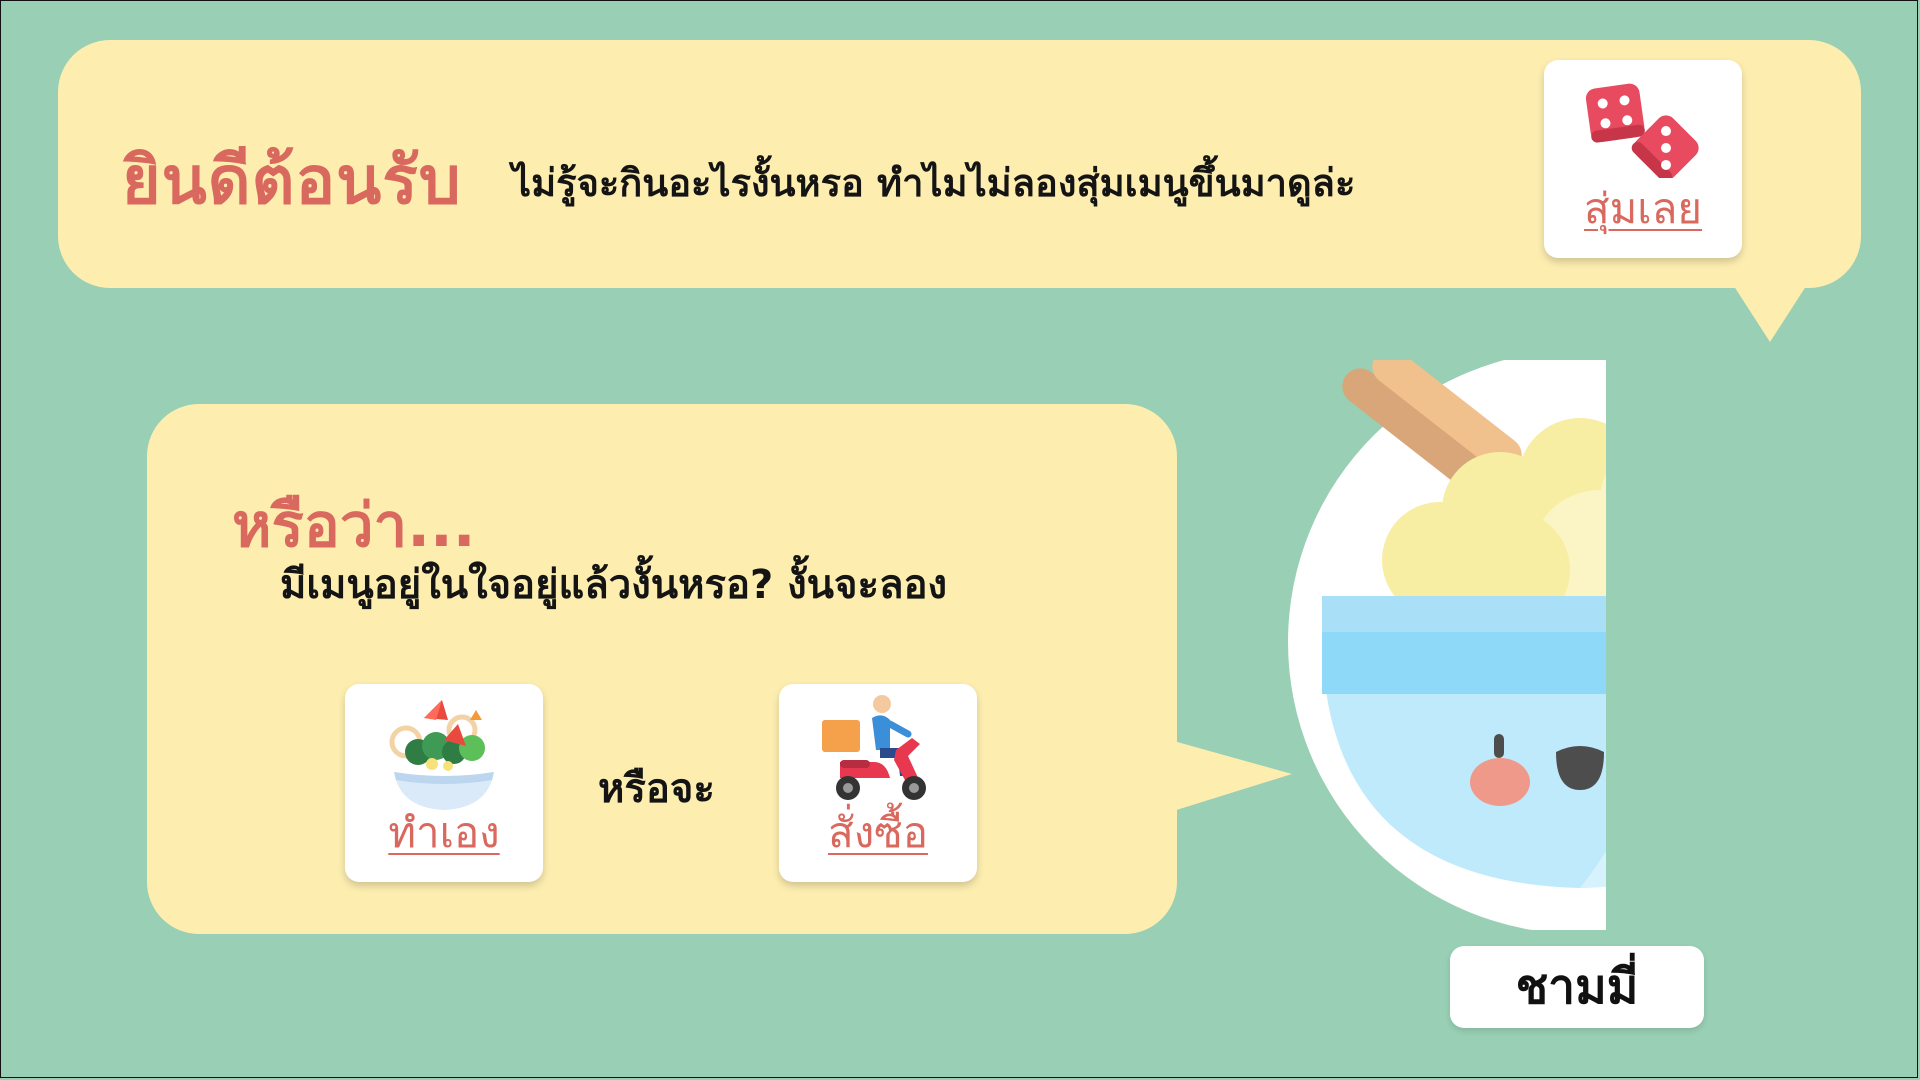 Image resolution: width=1920 pixels, height=1080 pixels. Describe the element at coordinates (874, 747) in the screenshot. I see `delivery-scooter-icon` at that location.